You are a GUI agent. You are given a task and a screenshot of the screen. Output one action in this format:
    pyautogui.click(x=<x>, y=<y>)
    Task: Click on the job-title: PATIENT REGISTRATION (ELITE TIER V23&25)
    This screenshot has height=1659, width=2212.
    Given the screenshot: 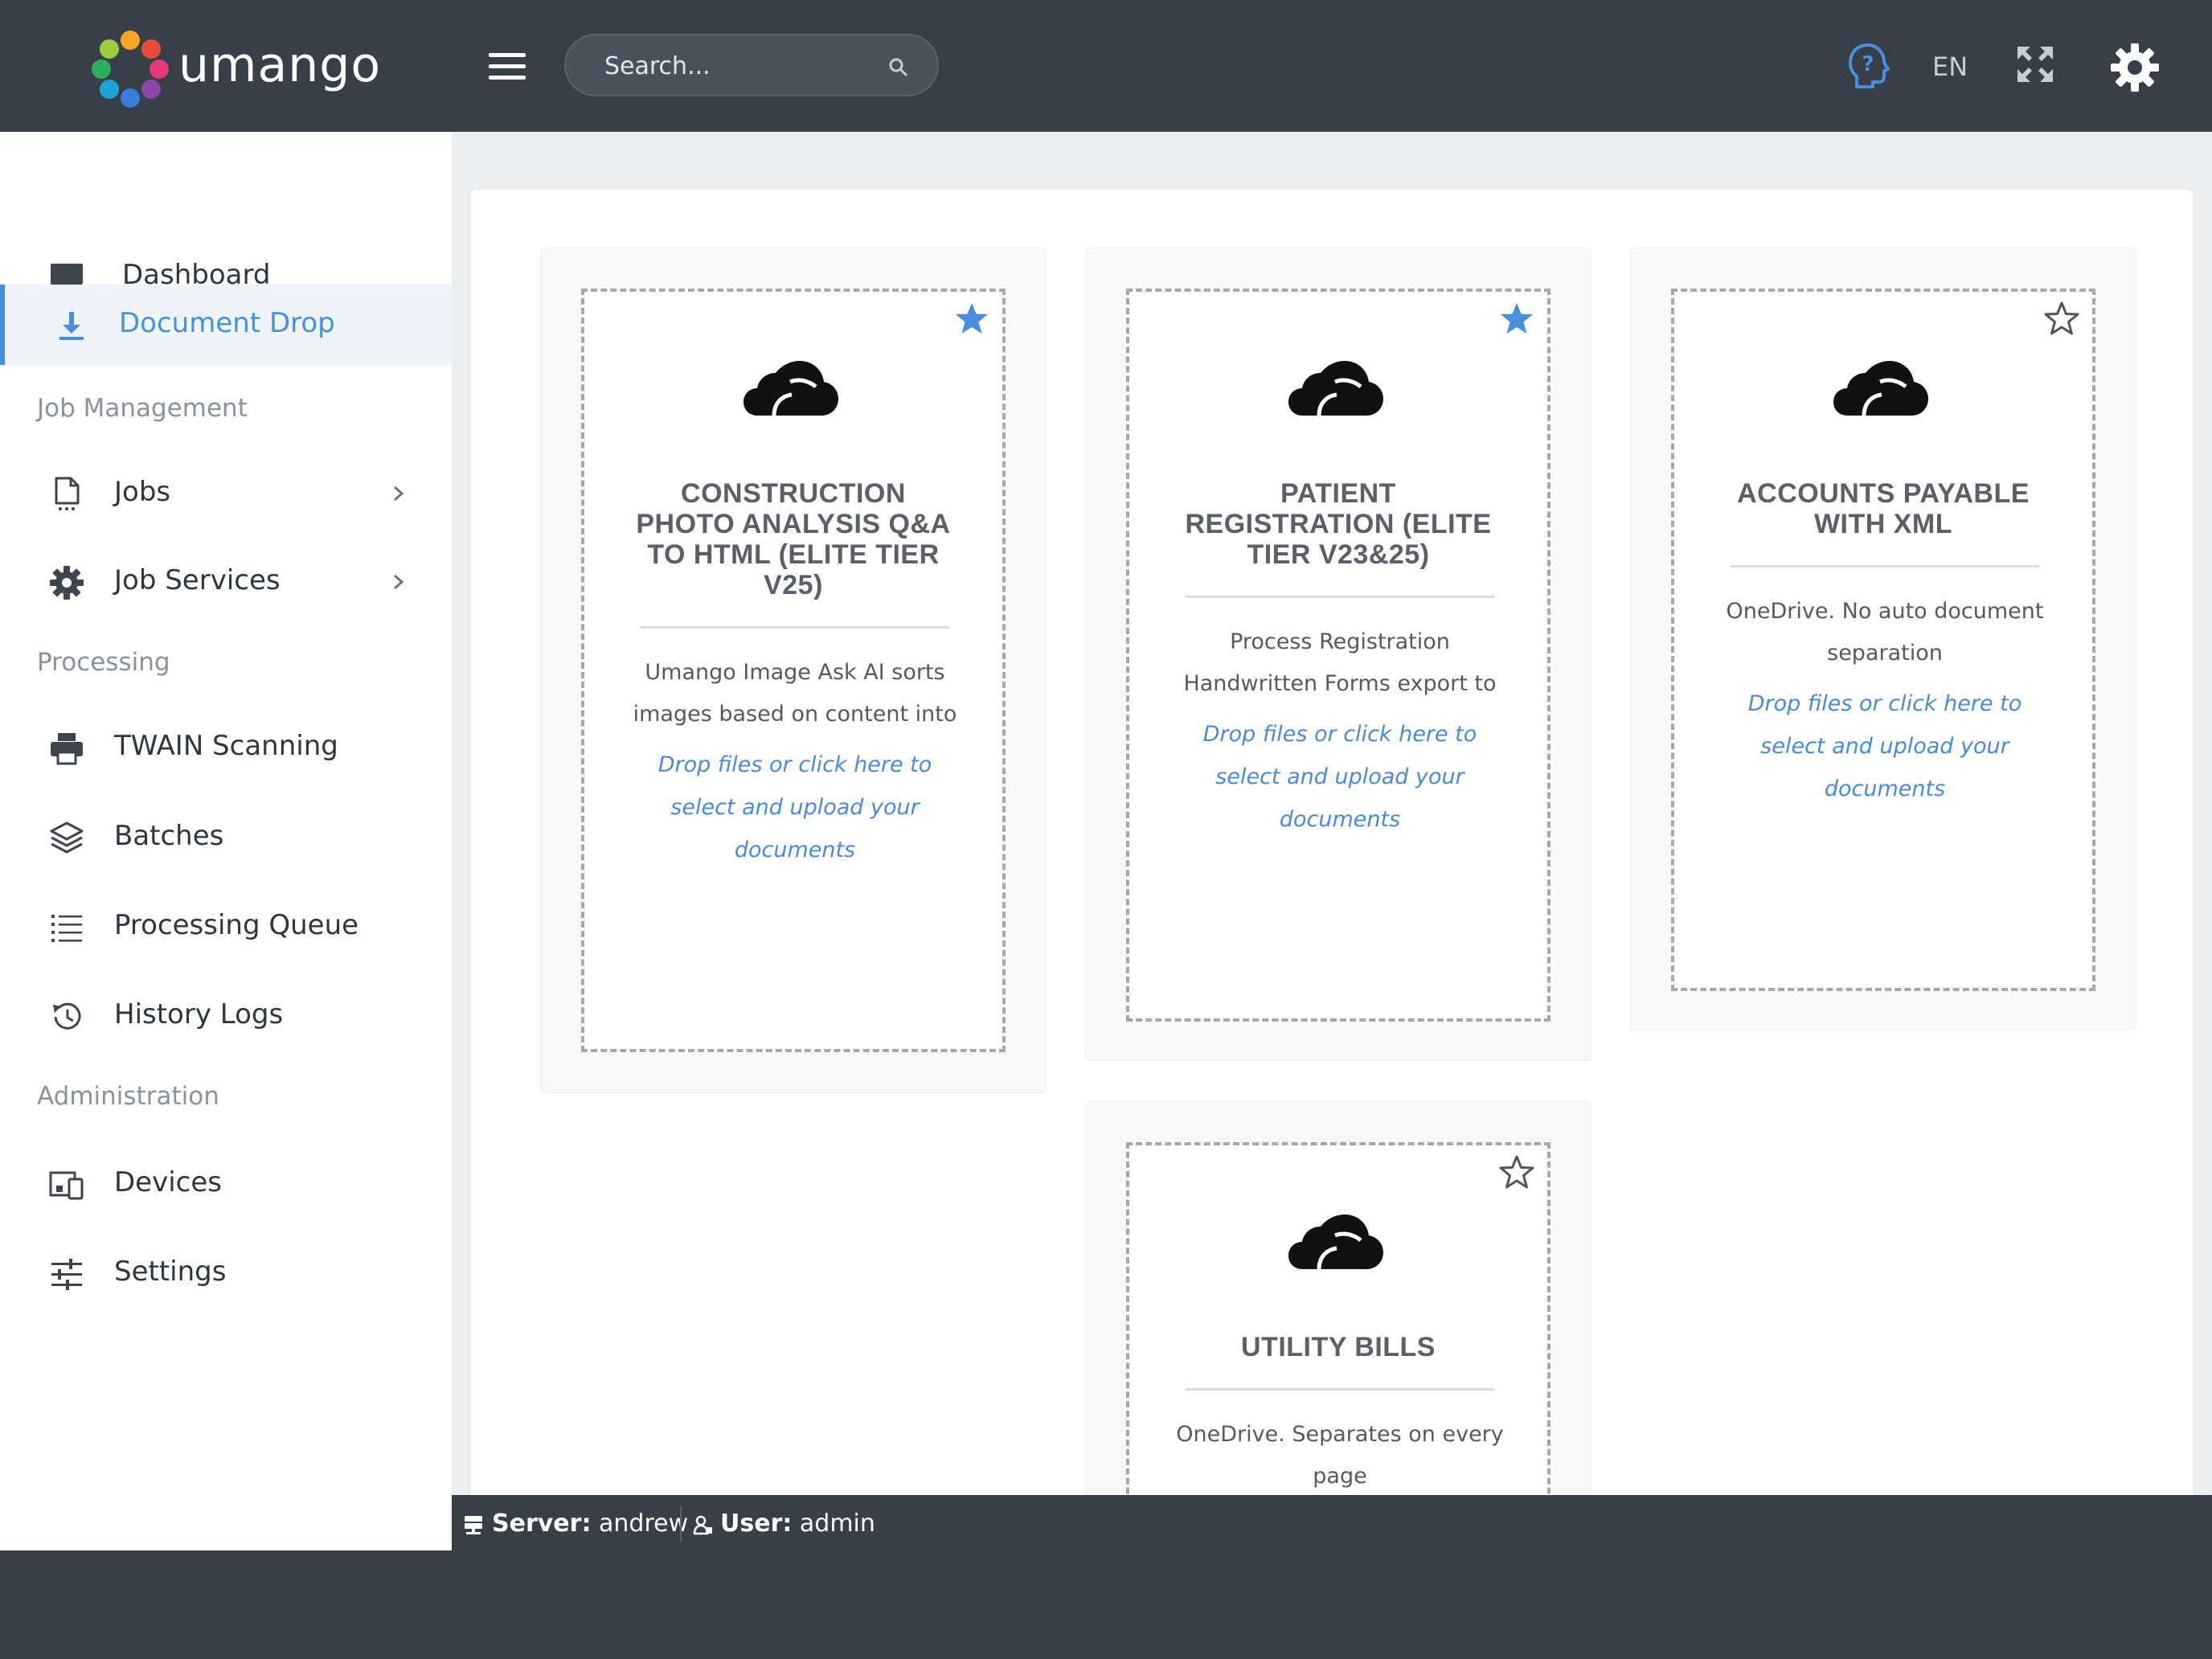 What is the action you would take?
    pyautogui.click(x=1338, y=524)
    